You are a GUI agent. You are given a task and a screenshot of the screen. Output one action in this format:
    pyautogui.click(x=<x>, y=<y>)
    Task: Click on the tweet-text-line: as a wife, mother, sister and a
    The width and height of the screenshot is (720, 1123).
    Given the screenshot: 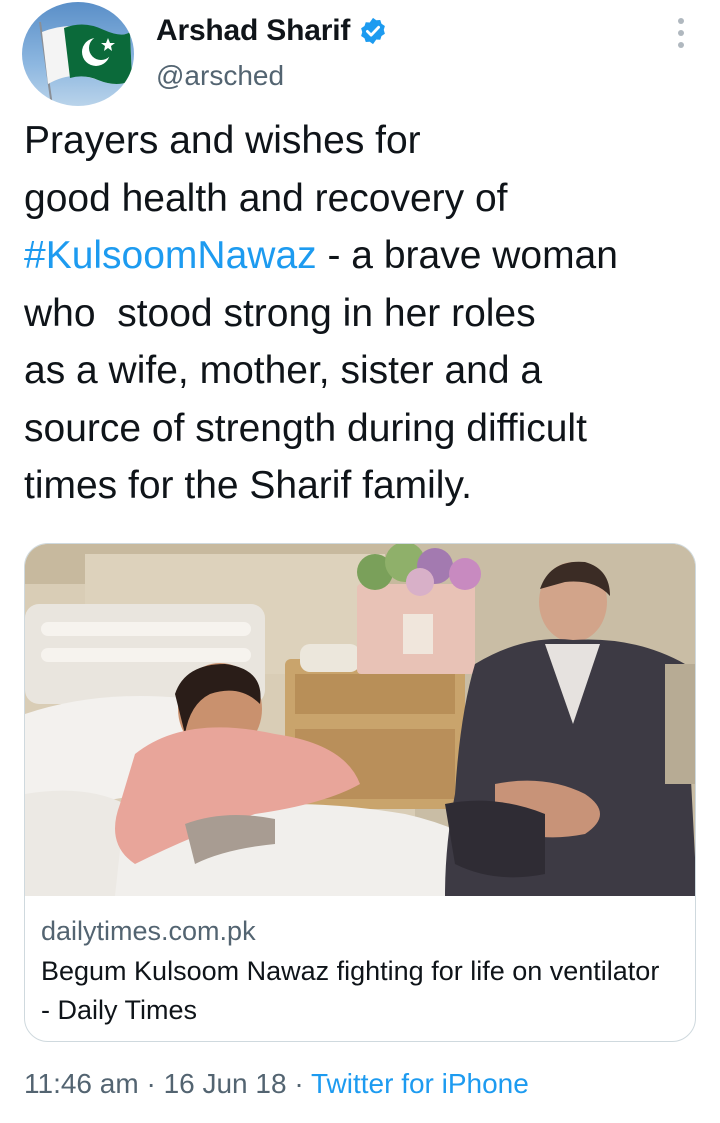 What is the action you would take?
    pyautogui.click(x=283, y=370)
    